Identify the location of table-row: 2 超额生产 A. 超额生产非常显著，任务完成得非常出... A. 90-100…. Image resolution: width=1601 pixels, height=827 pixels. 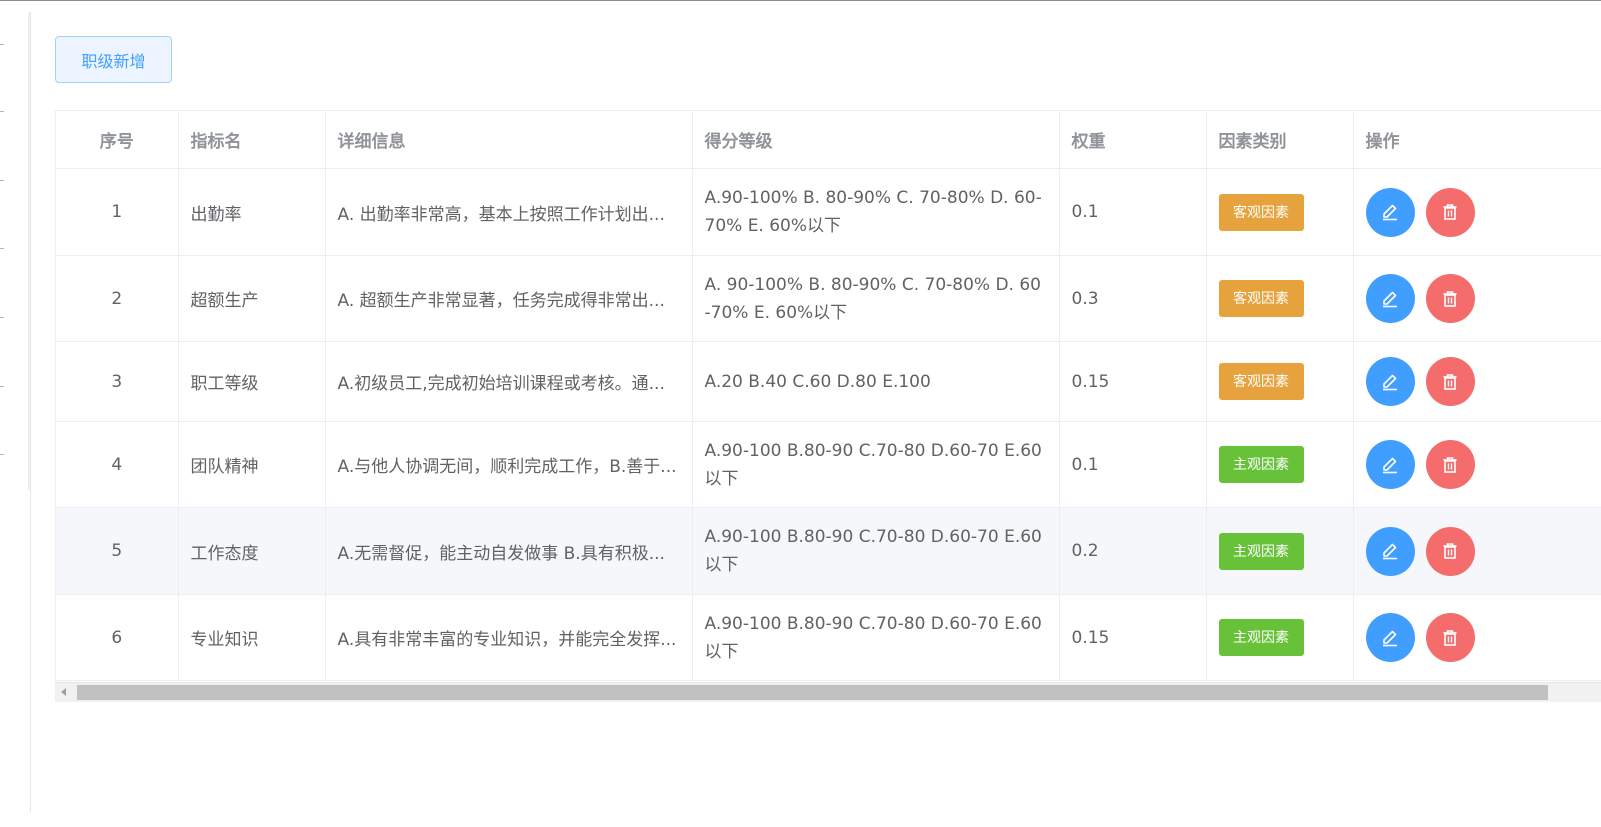
(828, 298).